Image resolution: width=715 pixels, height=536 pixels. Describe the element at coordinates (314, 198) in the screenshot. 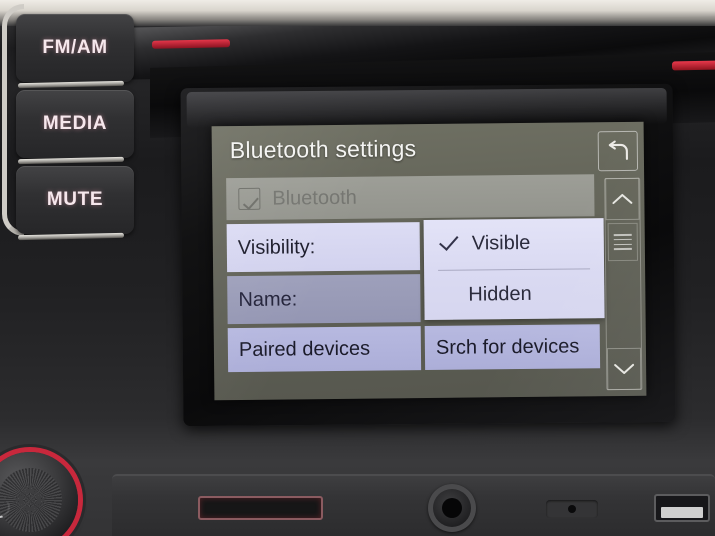

I see `bluetooth-toggle-label: Bluetooth` at that location.